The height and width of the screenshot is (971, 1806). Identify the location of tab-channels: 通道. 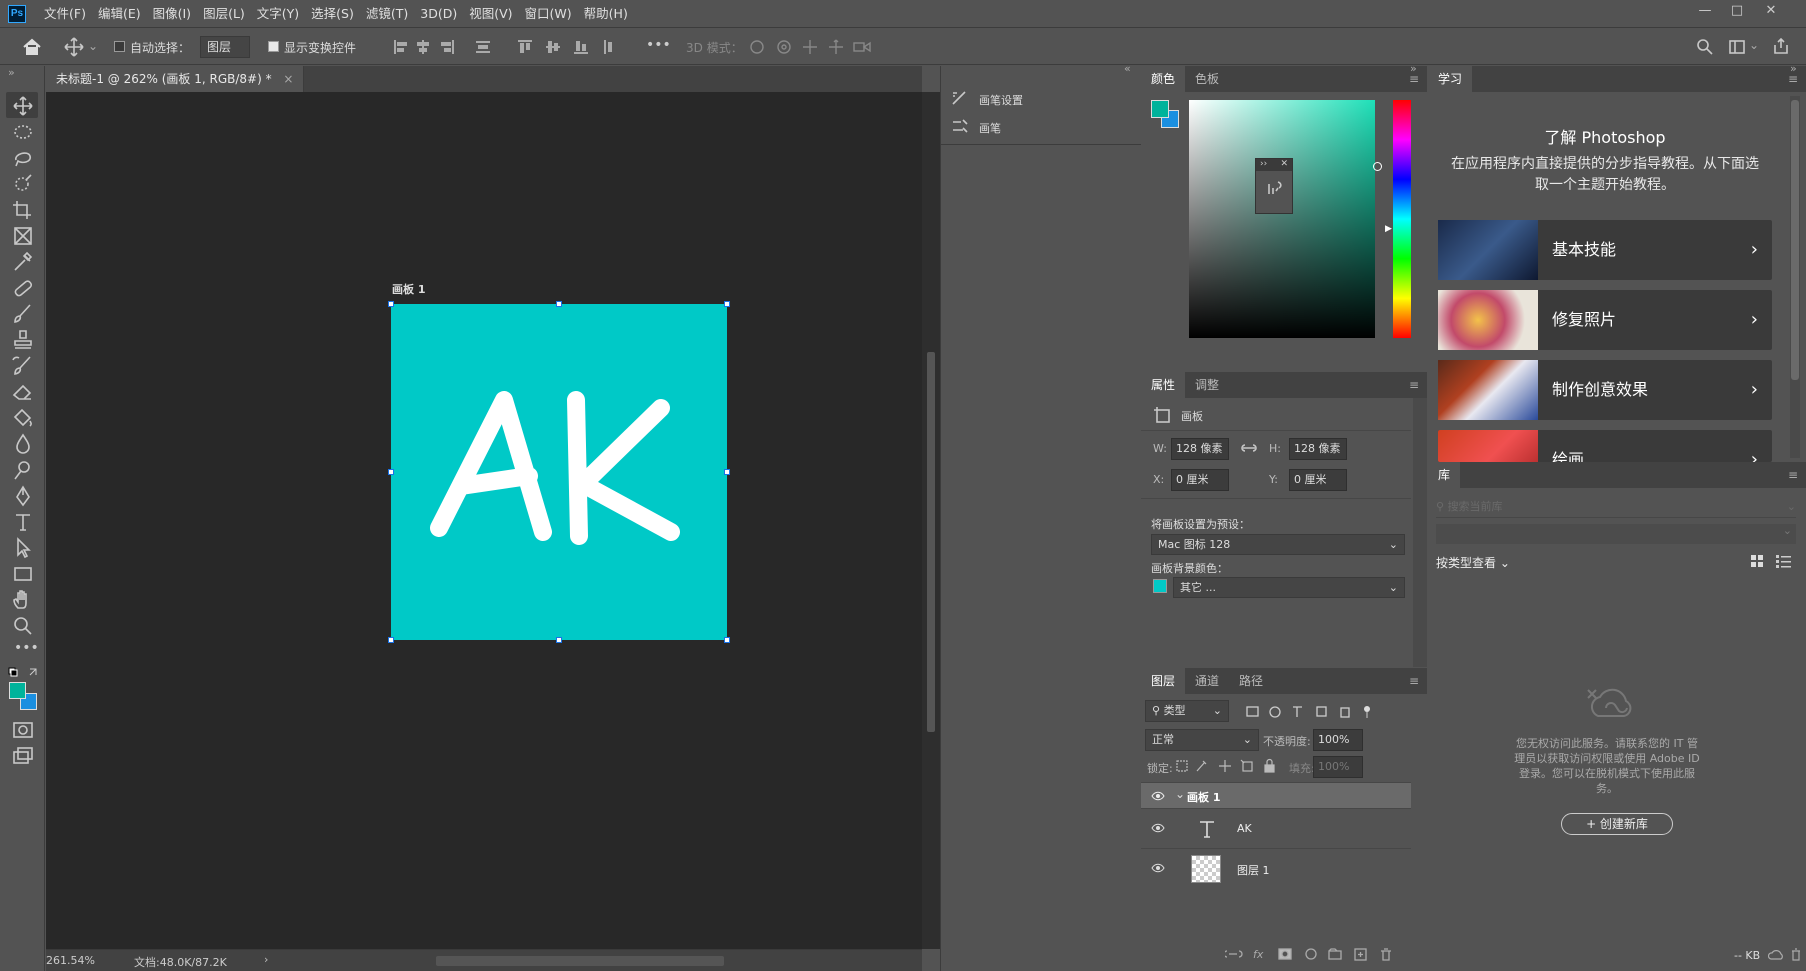
(1207, 681).